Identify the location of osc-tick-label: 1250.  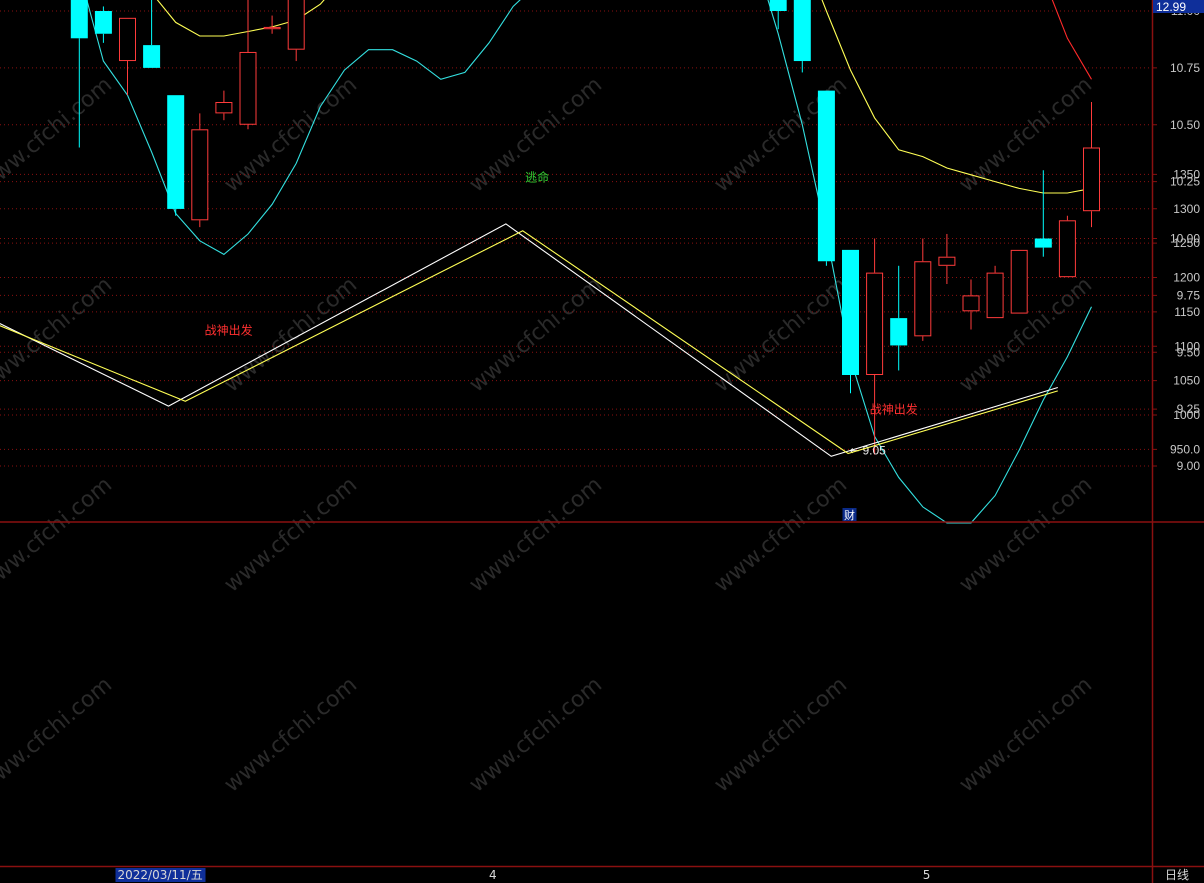
(1186, 243).